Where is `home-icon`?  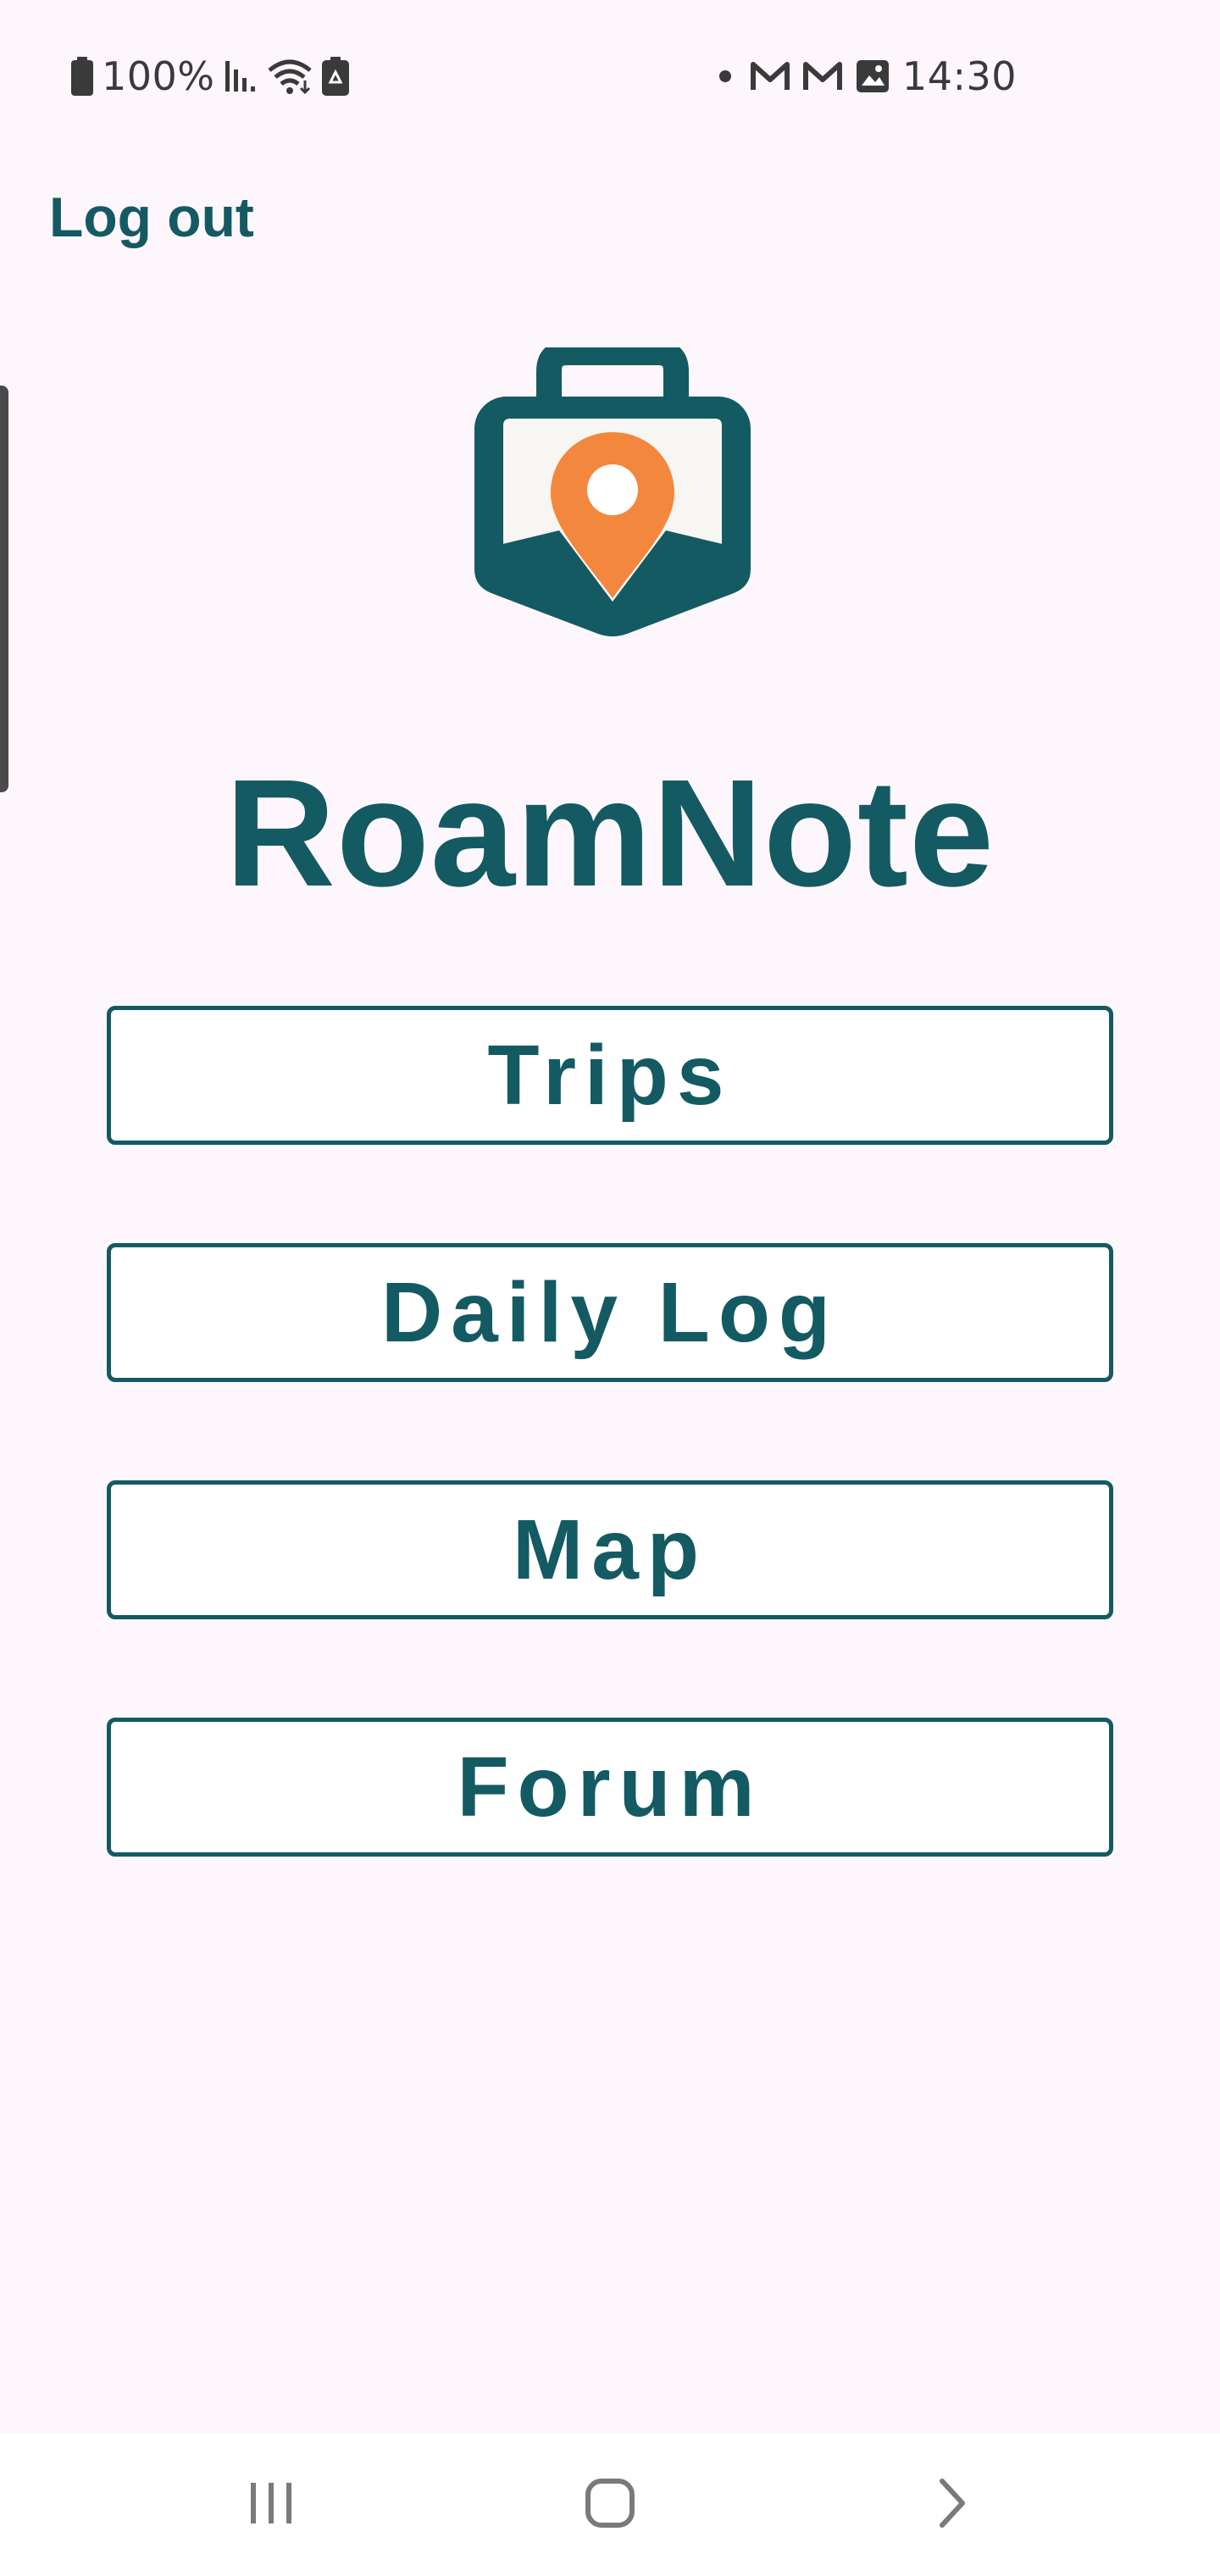
home-icon is located at coordinates (610, 2505).